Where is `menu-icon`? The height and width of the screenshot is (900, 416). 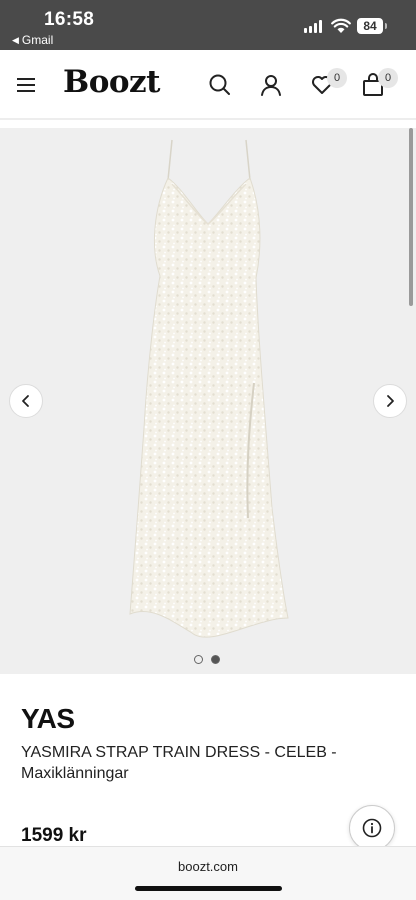 menu-icon is located at coordinates (26, 85).